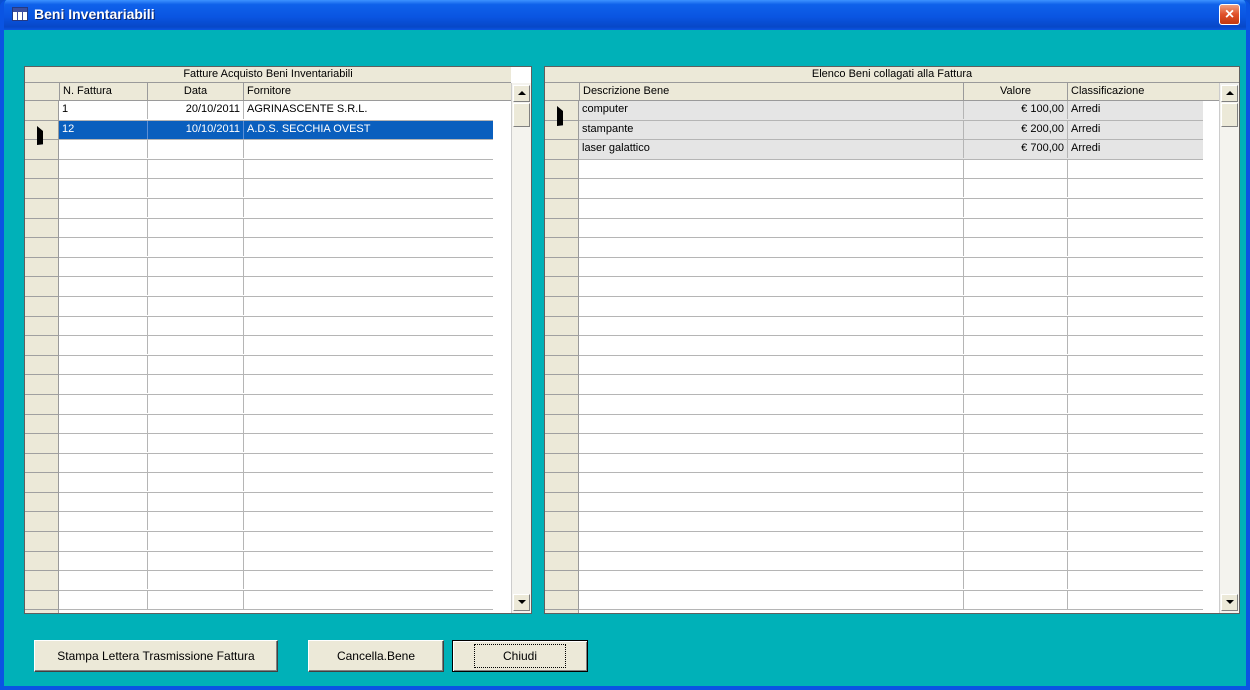 This screenshot has height=690, width=1250. What do you see at coordinates (891, 111) in the screenshot?
I see `asset-row: computer € 100,00 Arredi` at bounding box center [891, 111].